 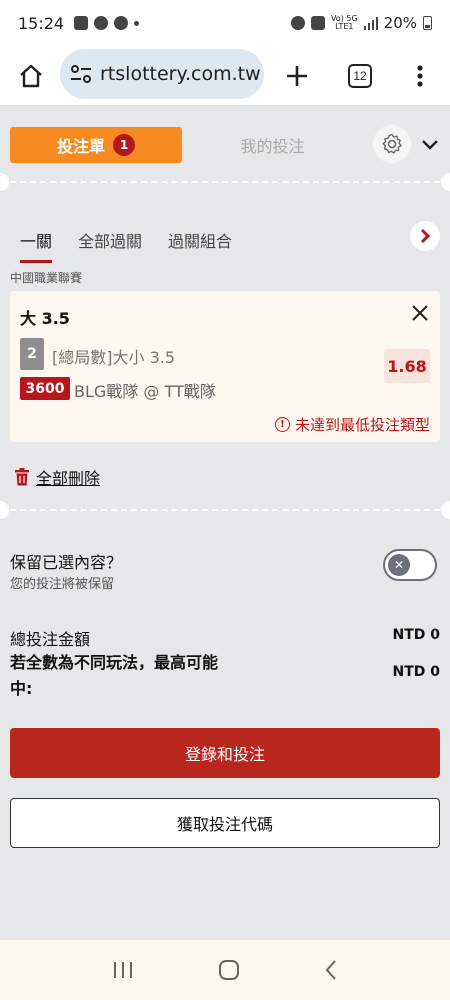 I want to click on browser-toolbar: rtslottery.com.tw 12, so click(x=225, y=76).